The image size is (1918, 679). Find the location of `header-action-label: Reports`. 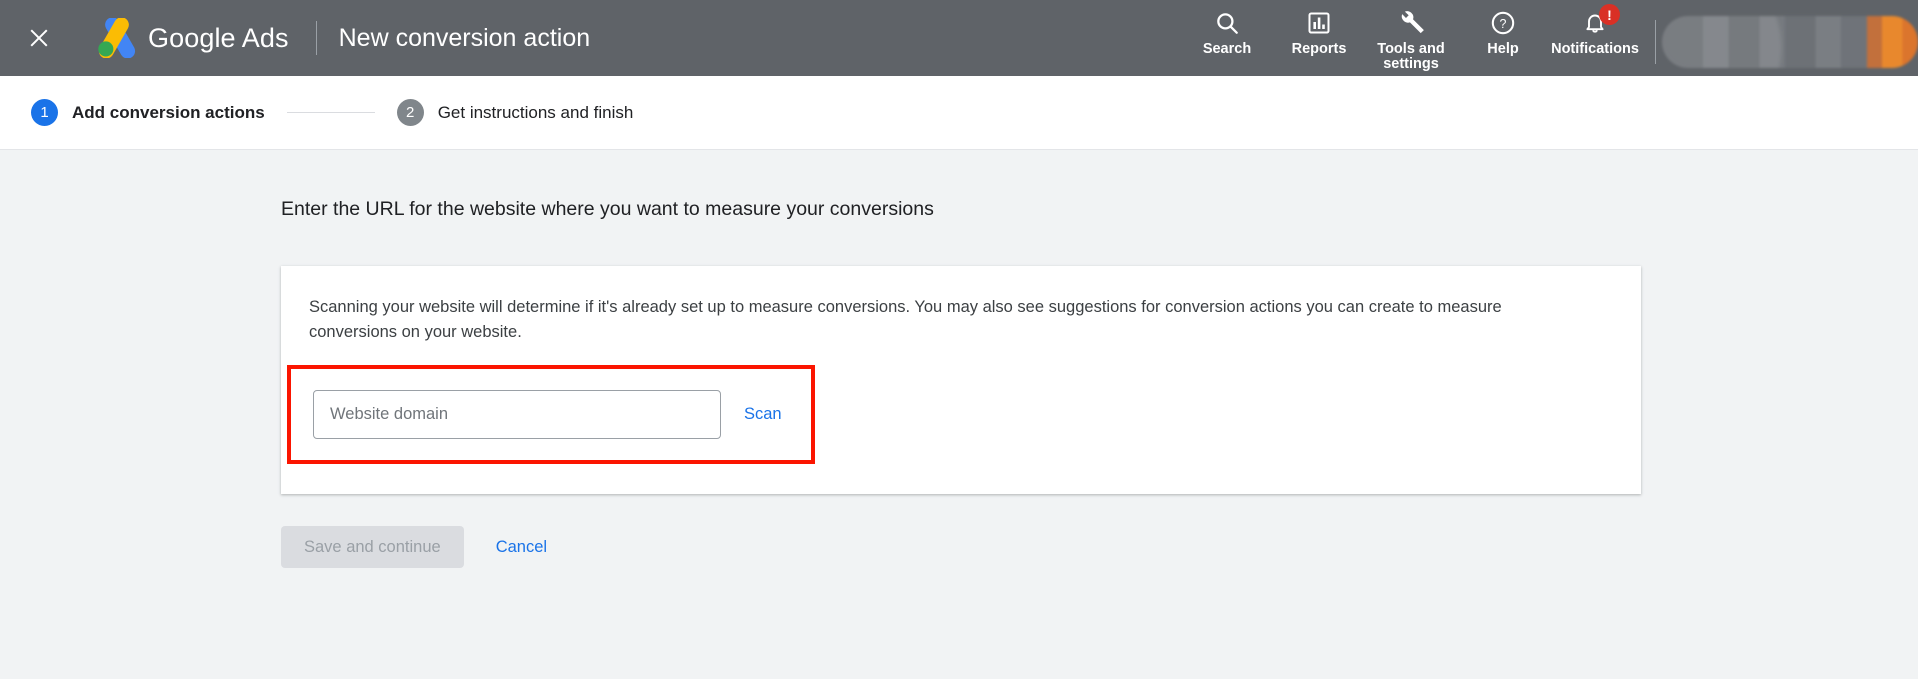

header-action-label: Reports is located at coordinates (1319, 49).